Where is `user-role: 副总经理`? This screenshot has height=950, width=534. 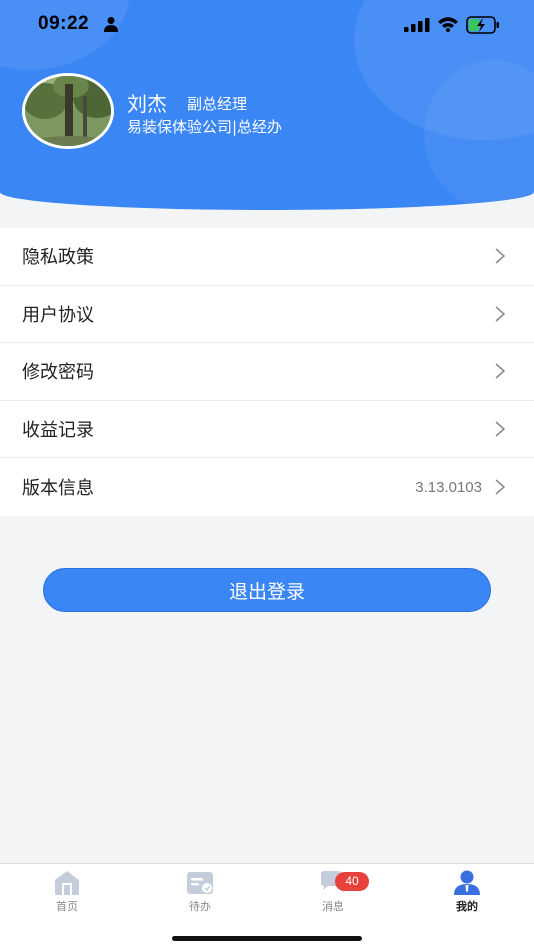 user-role: 副总经理 is located at coordinates (217, 104).